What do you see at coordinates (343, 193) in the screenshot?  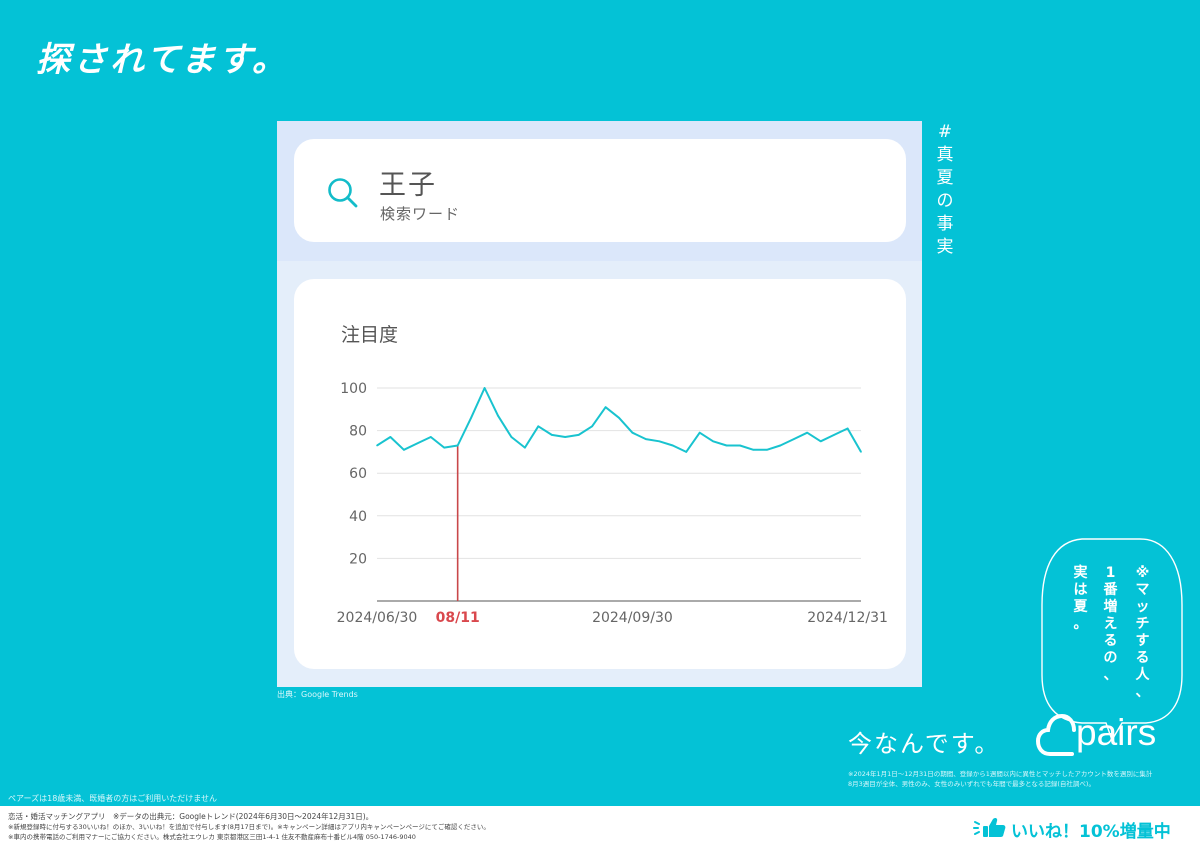 I see `search-icon` at bounding box center [343, 193].